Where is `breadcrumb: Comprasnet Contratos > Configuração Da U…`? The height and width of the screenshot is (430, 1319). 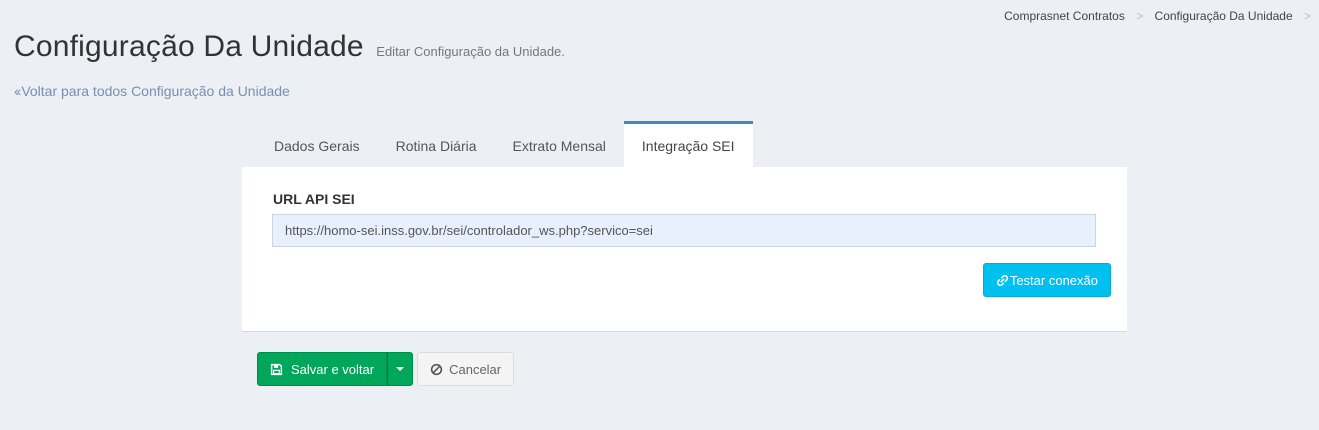 breadcrumb: Comprasnet Contratos > Configuração Da U… is located at coordinates (1161, 16).